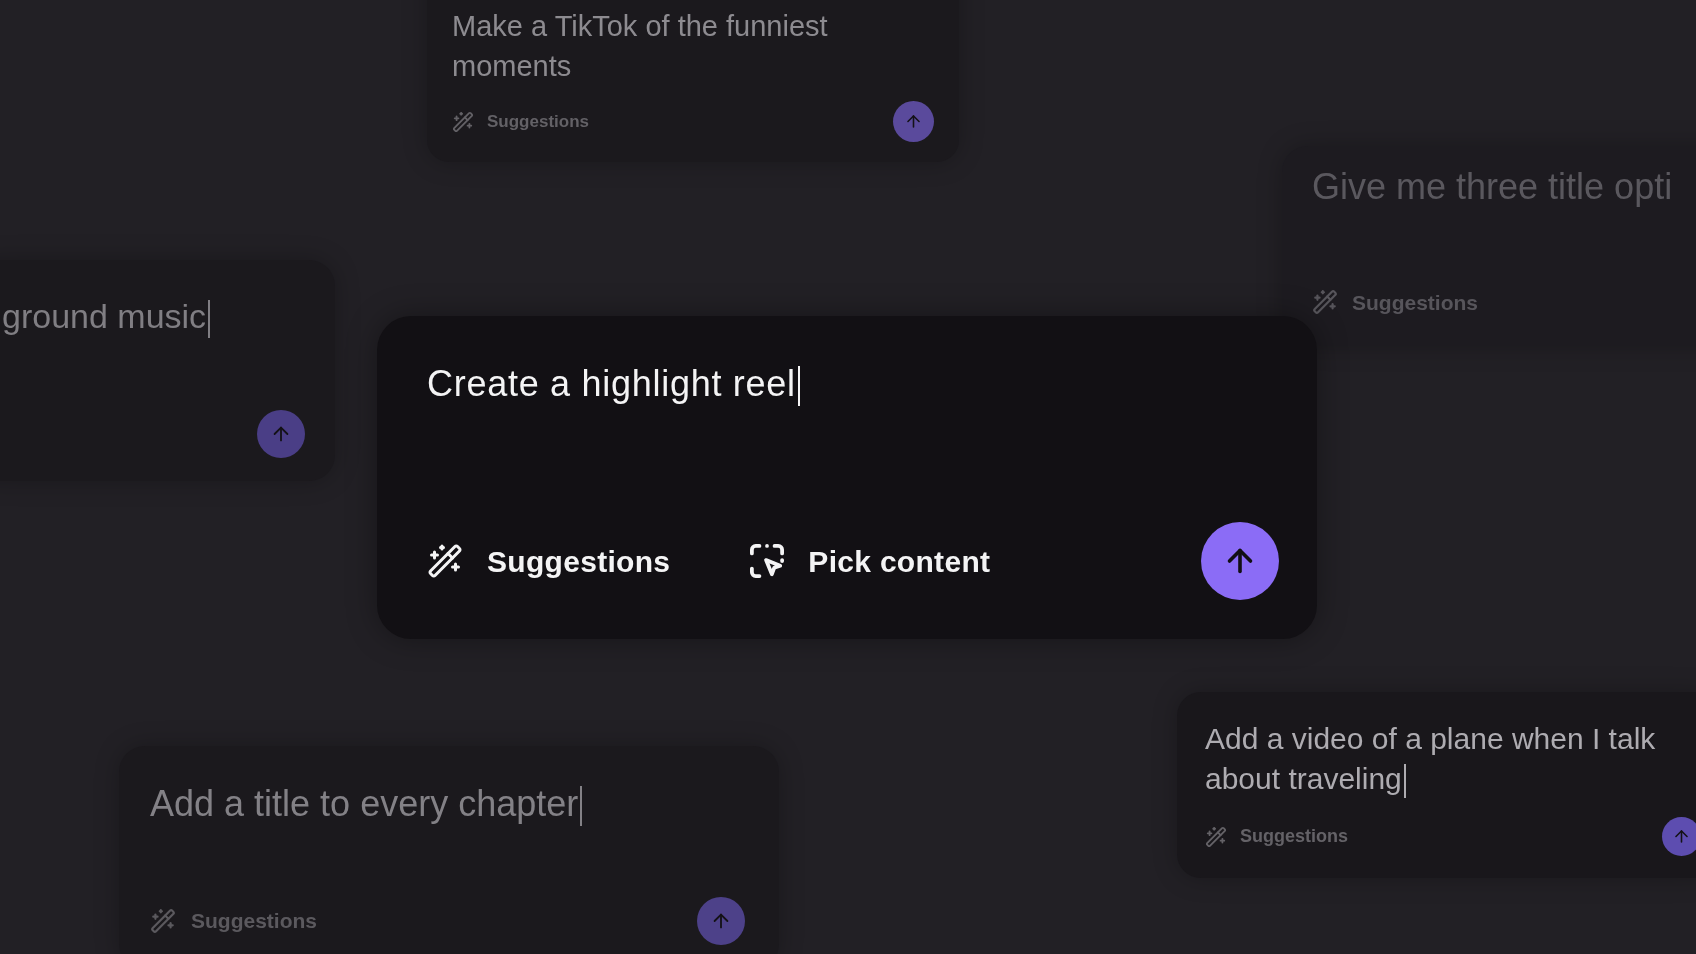 This screenshot has width=1696, height=954. I want to click on prompt-input: Create a highlight reel, so click(613, 384).